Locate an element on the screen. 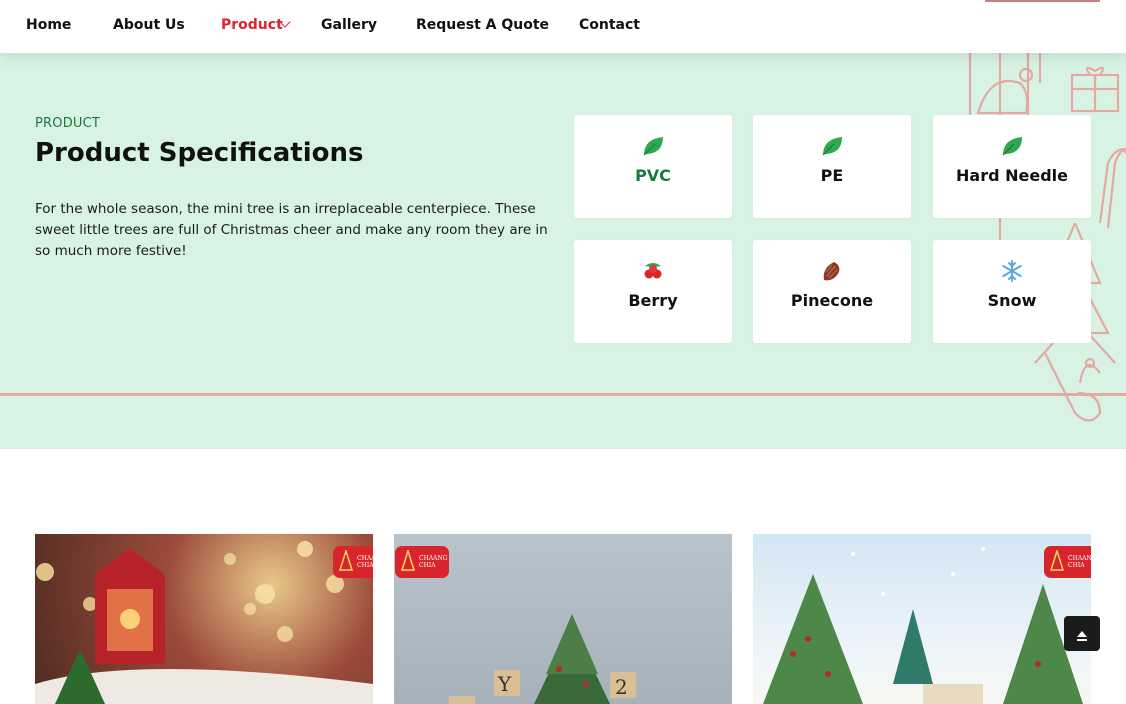  back-to-top-button is located at coordinates (1082, 633).